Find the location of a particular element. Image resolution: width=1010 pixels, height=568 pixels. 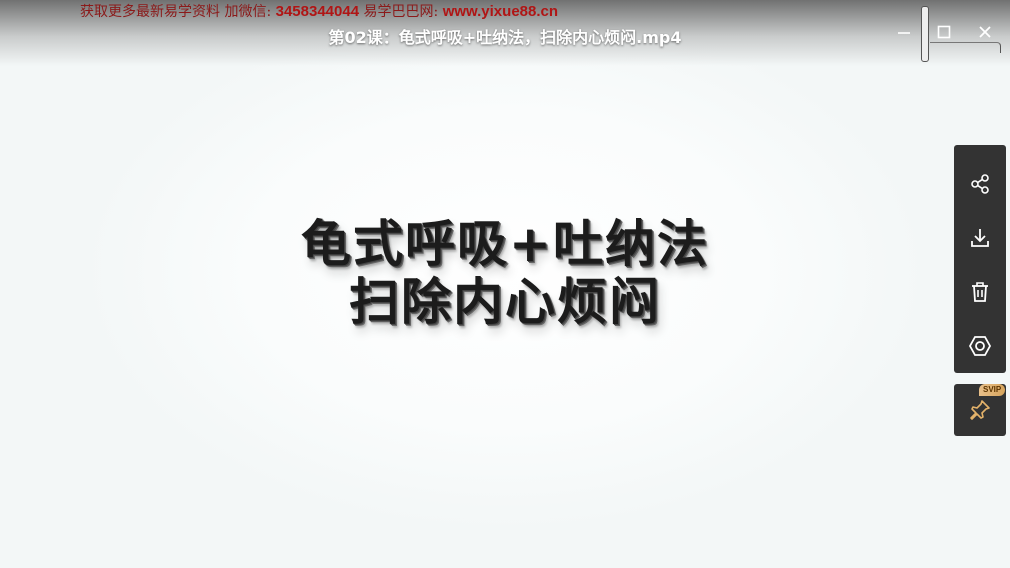

download-icon is located at coordinates (980, 238).